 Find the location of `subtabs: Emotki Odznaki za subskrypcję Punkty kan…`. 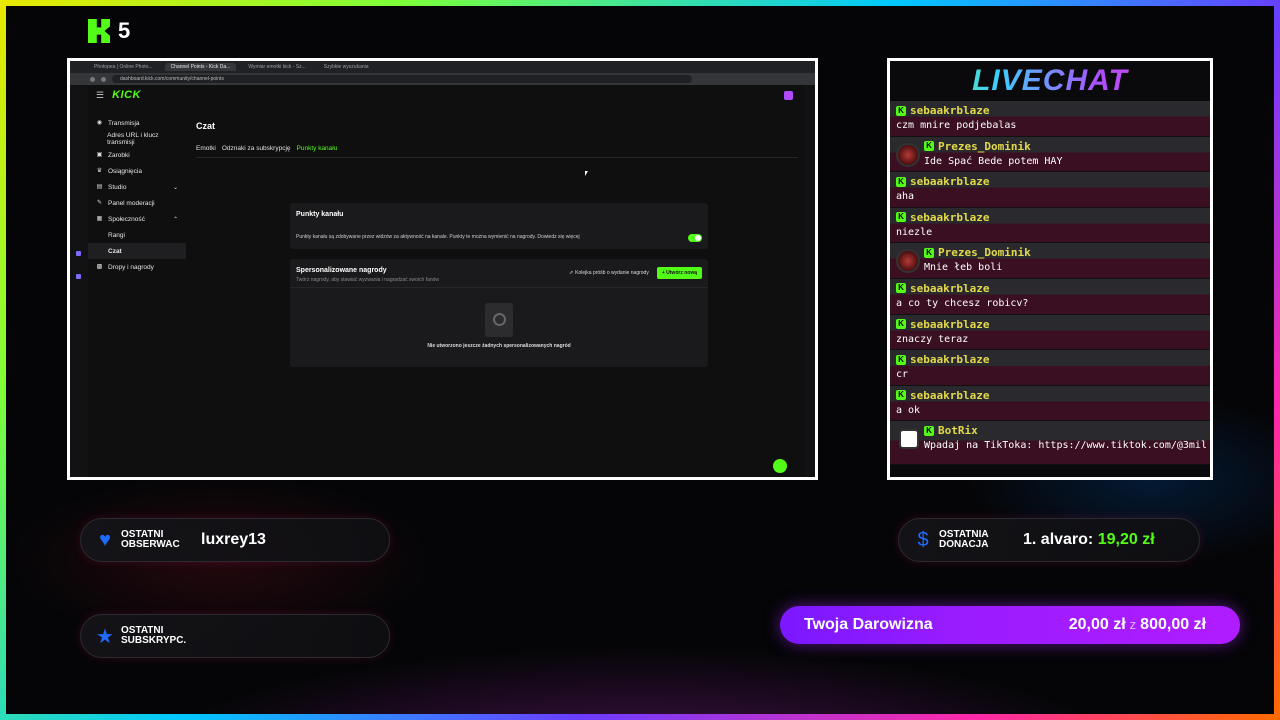

subtabs: Emotki Odznaki za subskrypcję Punkty kan… is located at coordinates (497, 151).